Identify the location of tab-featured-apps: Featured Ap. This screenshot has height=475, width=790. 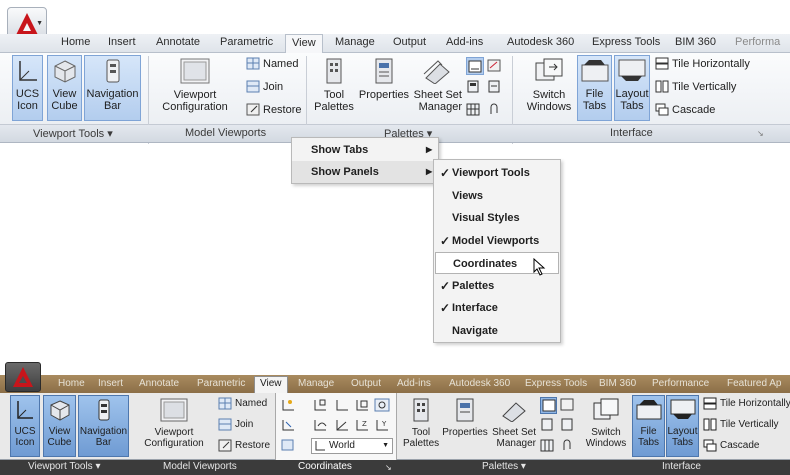
(754, 383).